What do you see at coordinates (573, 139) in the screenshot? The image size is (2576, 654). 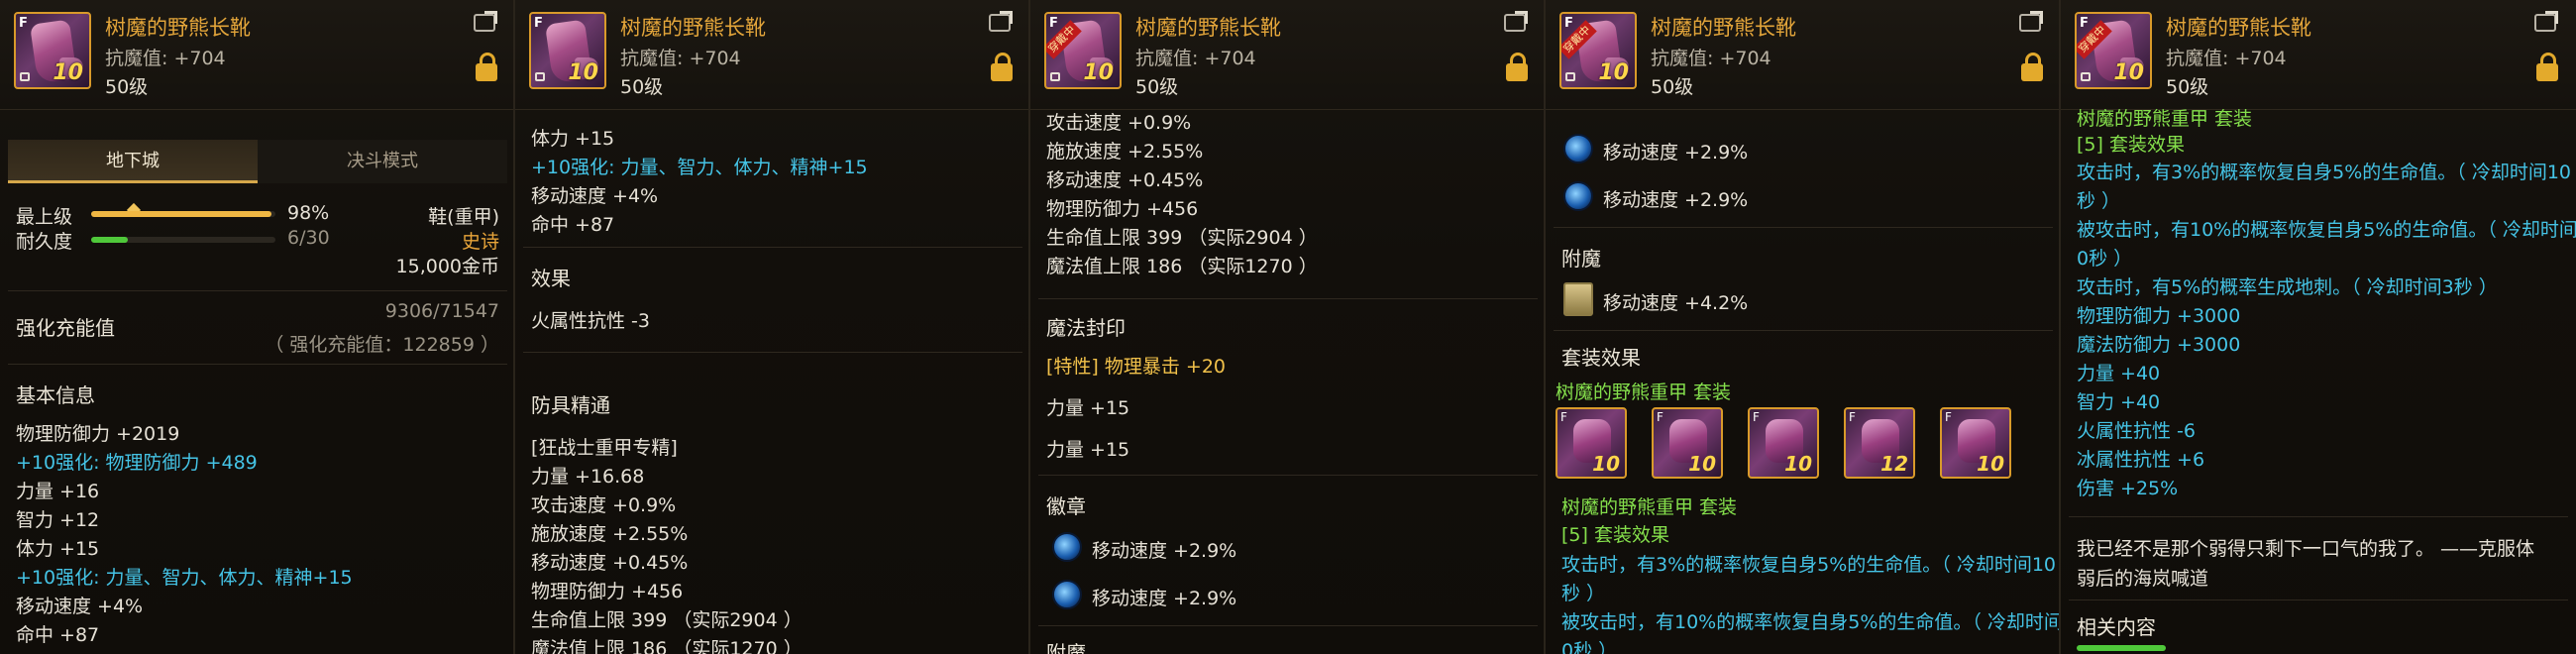 I see `stat-line: 体力 +15` at bounding box center [573, 139].